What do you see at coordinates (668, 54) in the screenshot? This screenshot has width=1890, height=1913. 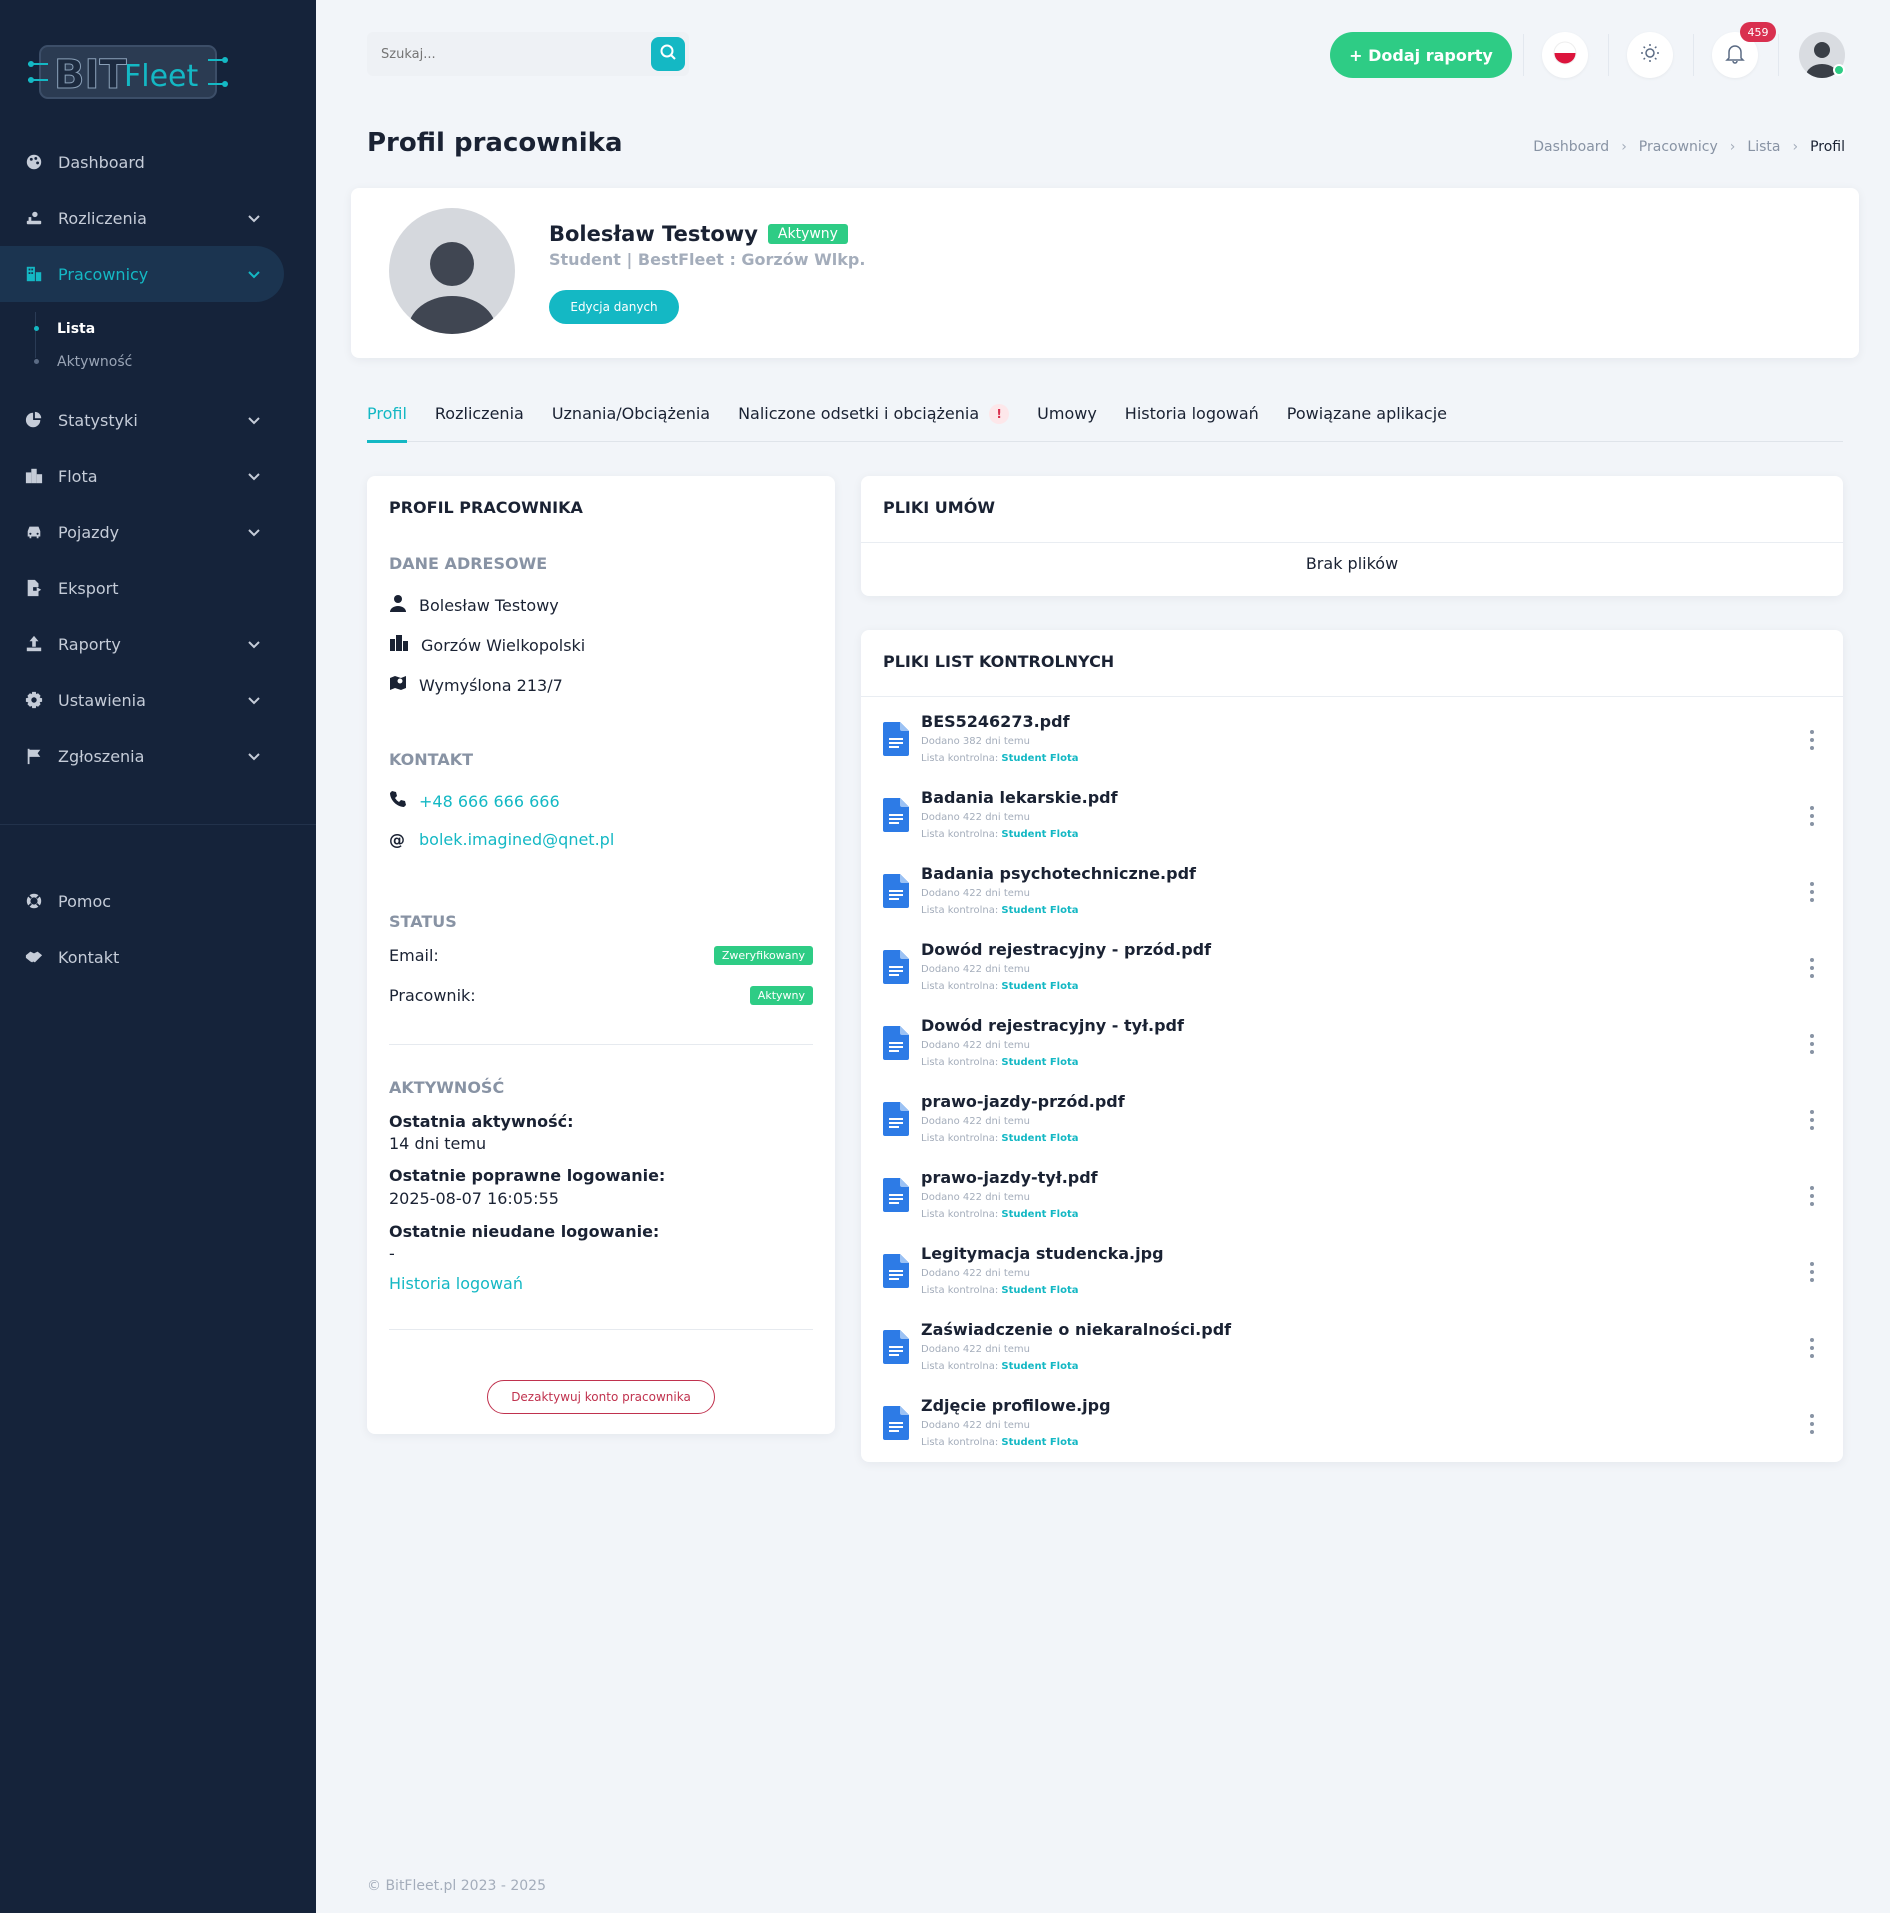 I see `search-button` at bounding box center [668, 54].